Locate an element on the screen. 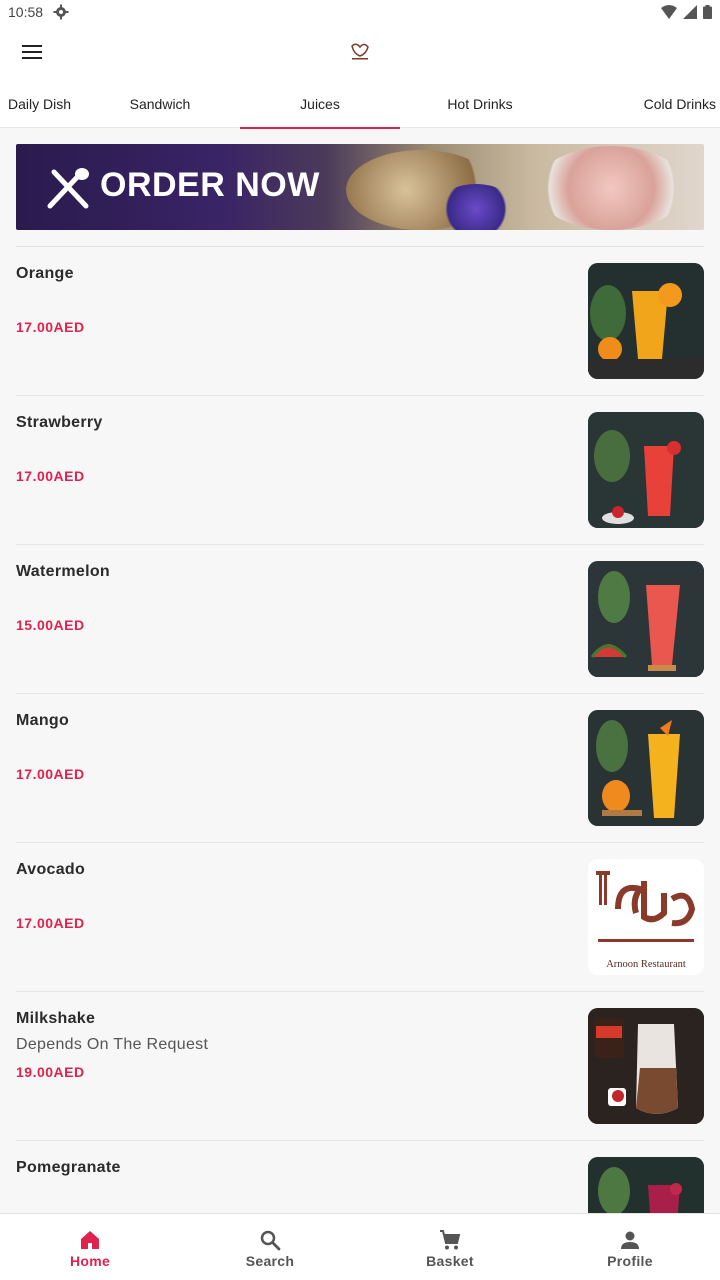  item-name: Strawberry is located at coordinates (59, 422).